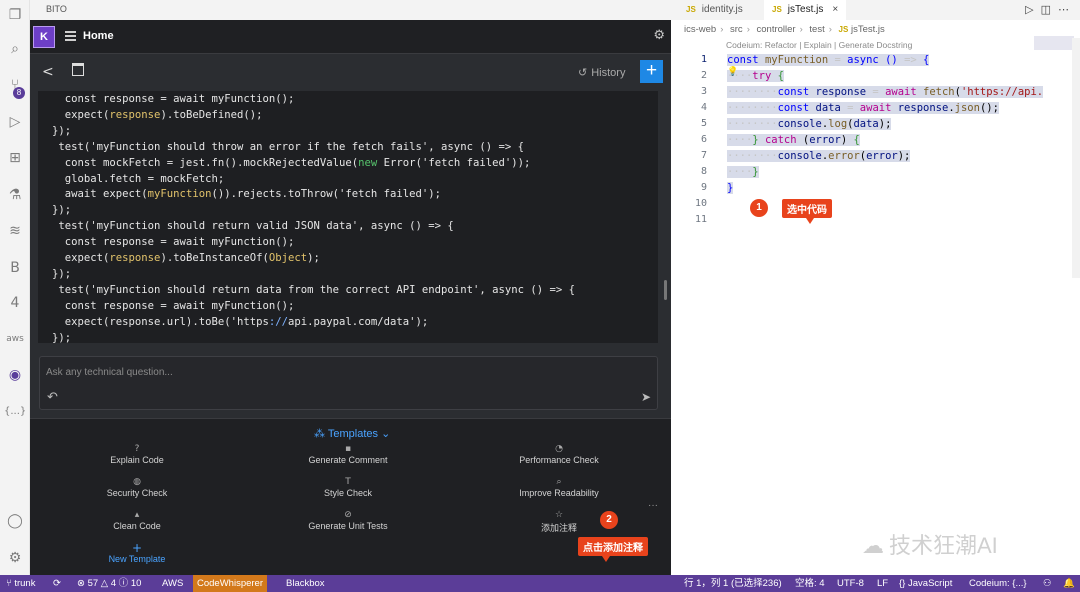 The image size is (1080, 592). What do you see at coordinates (15, 158) in the screenshot?
I see `extensions-icon: ⊞` at bounding box center [15, 158].